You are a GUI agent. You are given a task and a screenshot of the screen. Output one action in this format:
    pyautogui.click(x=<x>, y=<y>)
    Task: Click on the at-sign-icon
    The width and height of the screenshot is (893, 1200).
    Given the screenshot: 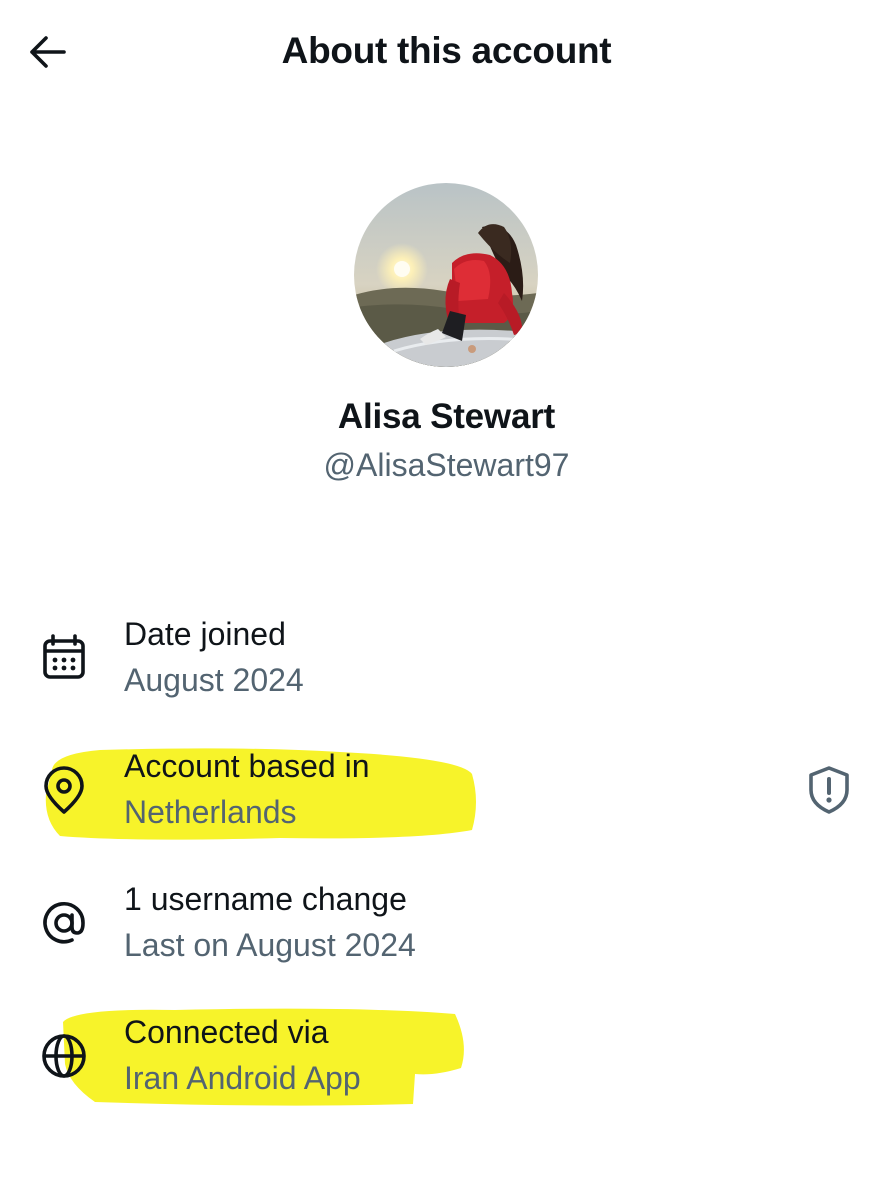 What is the action you would take?
    pyautogui.click(x=64, y=922)
    